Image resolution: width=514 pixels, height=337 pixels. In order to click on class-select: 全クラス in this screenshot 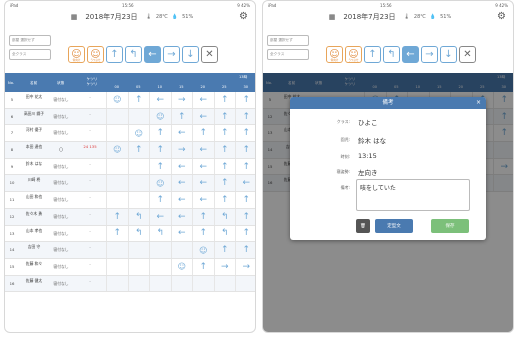, I will do `click(30, 54)`.